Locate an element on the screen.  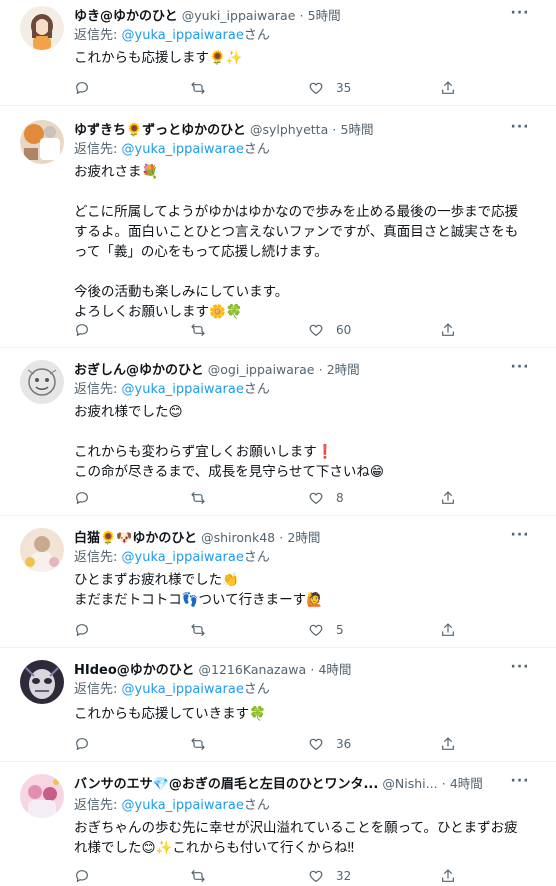
display-name: HIdeo@ゆかのひと is located at coordinates (134, 670).